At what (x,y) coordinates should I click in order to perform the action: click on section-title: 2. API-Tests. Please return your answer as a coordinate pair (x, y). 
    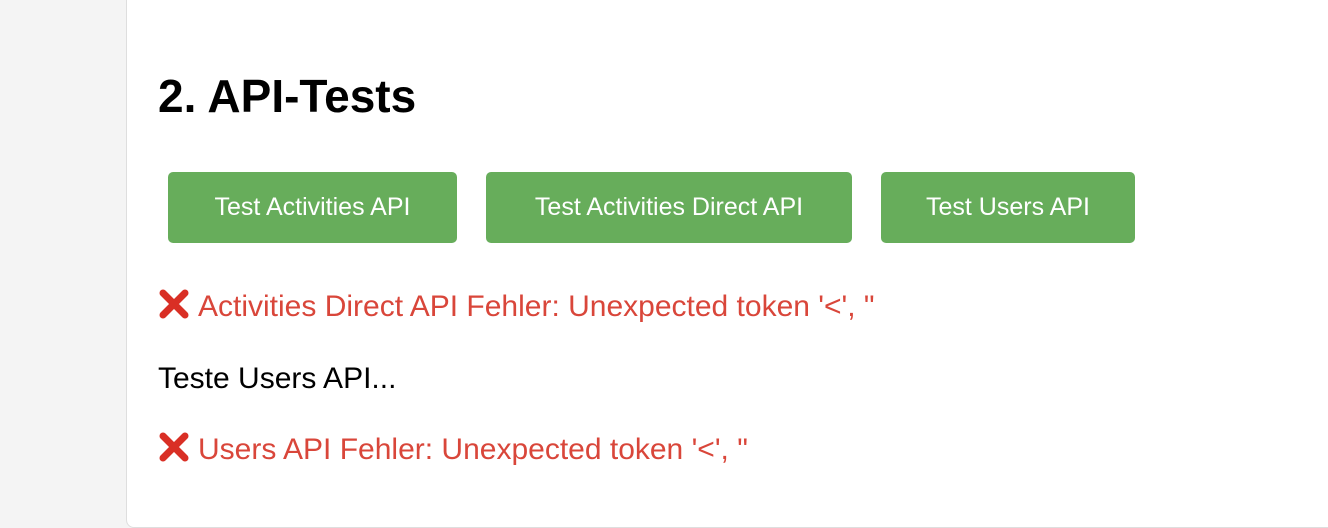
    Looking at the image, I should click on (287, 96).